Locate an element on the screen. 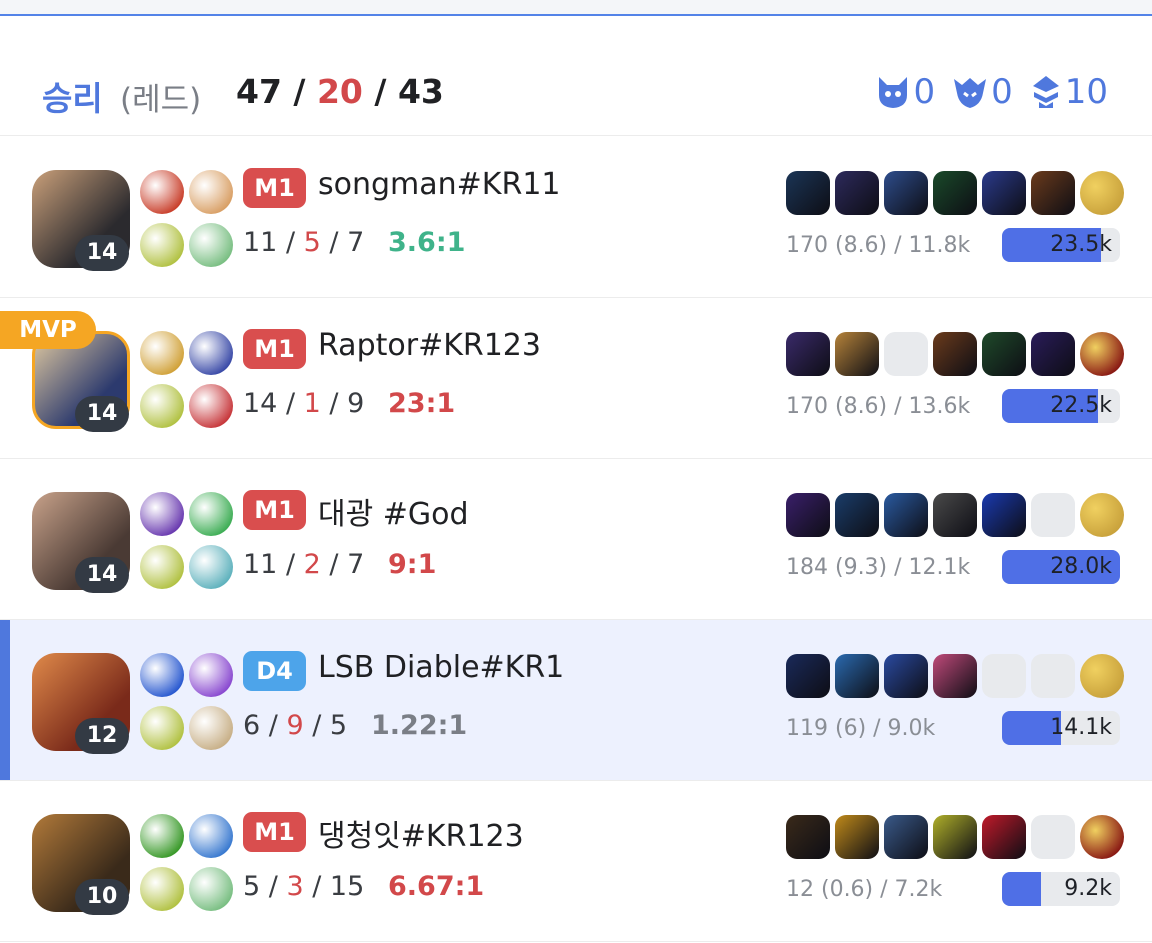  cs-gold-stats: 170 (8.6) / 11.8k is located at coordinates (878, 245).